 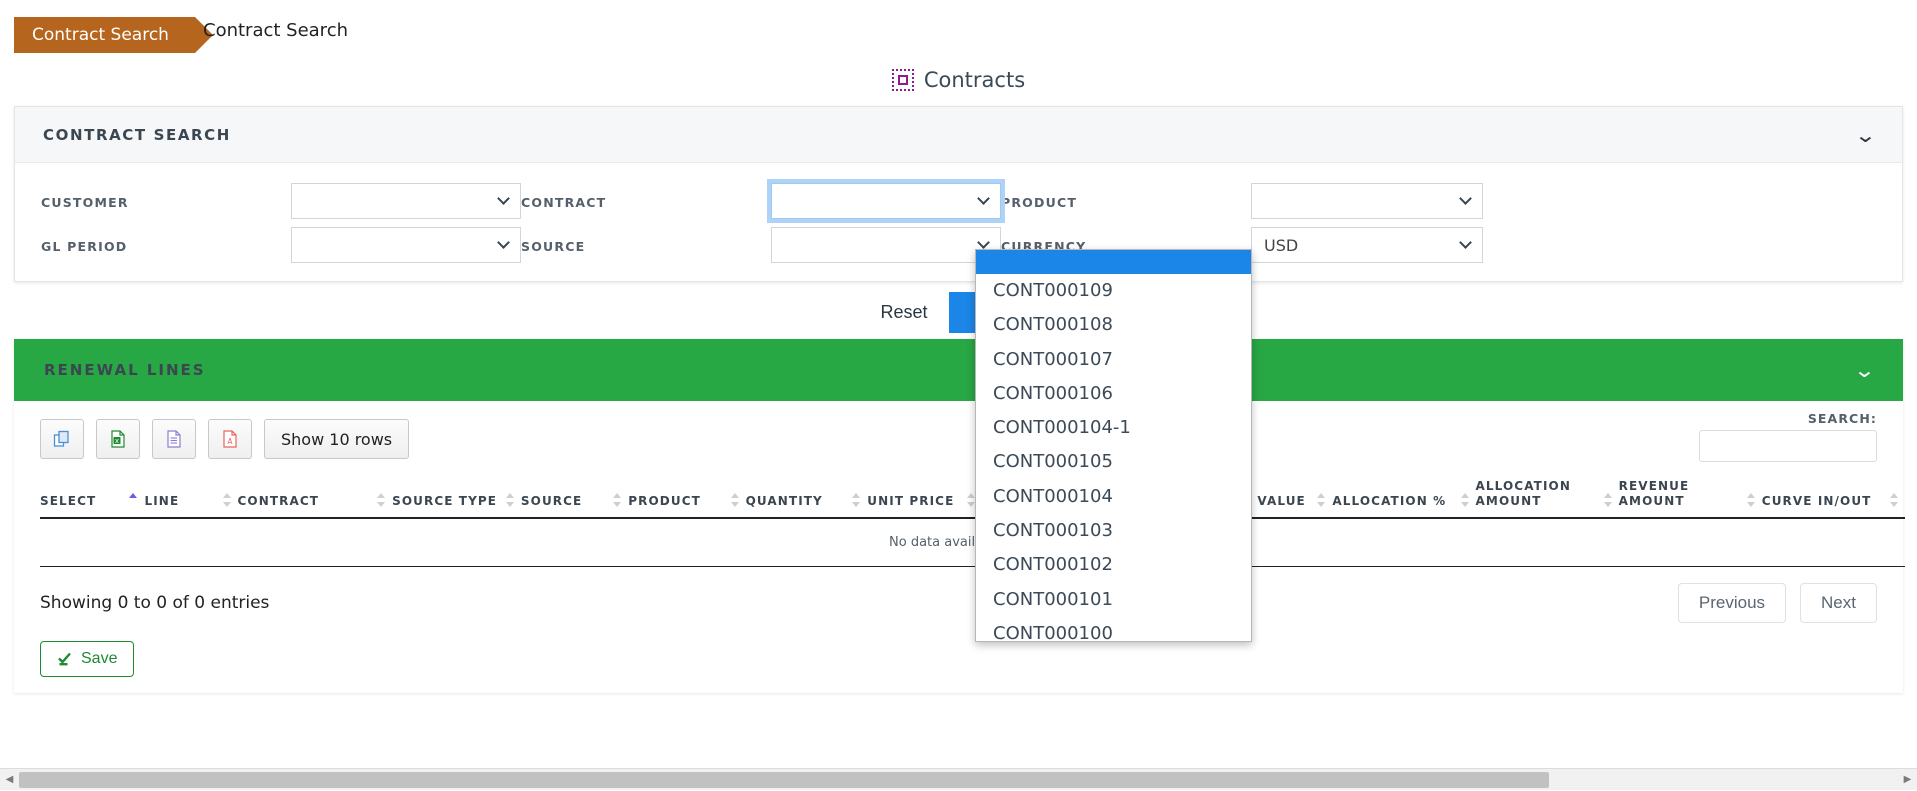 What do you see at coordinates (1113, 291) in the screenshot?
I see `dropdown-option: CONT000109` at bounding box center [1113, 291].